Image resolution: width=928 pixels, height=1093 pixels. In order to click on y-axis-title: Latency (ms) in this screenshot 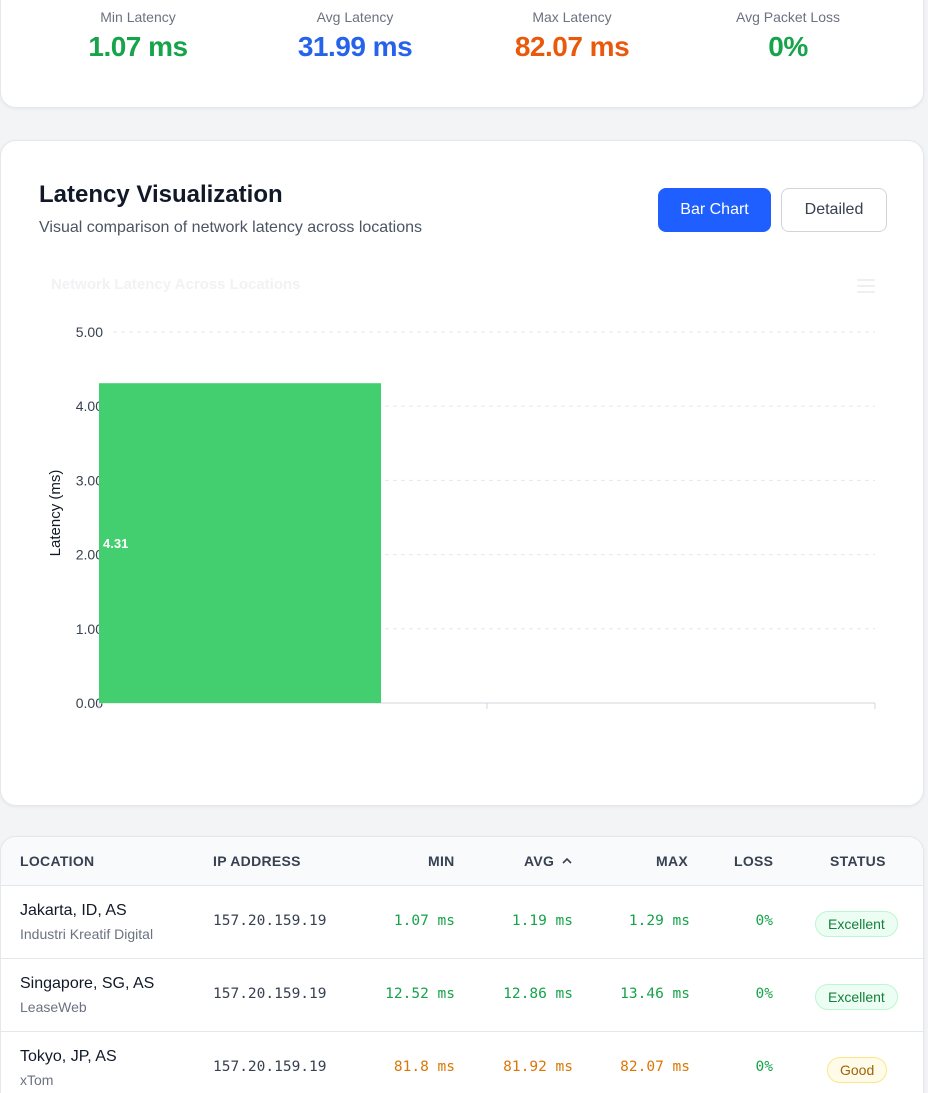, I will do `click(55, 513)`.